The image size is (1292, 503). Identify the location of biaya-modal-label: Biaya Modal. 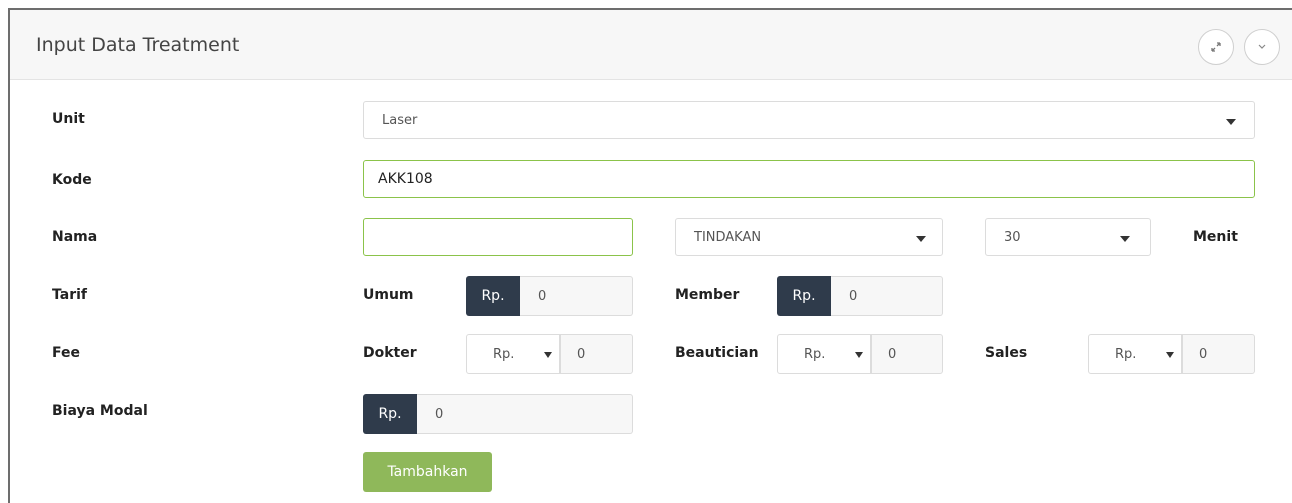
(100, 411).